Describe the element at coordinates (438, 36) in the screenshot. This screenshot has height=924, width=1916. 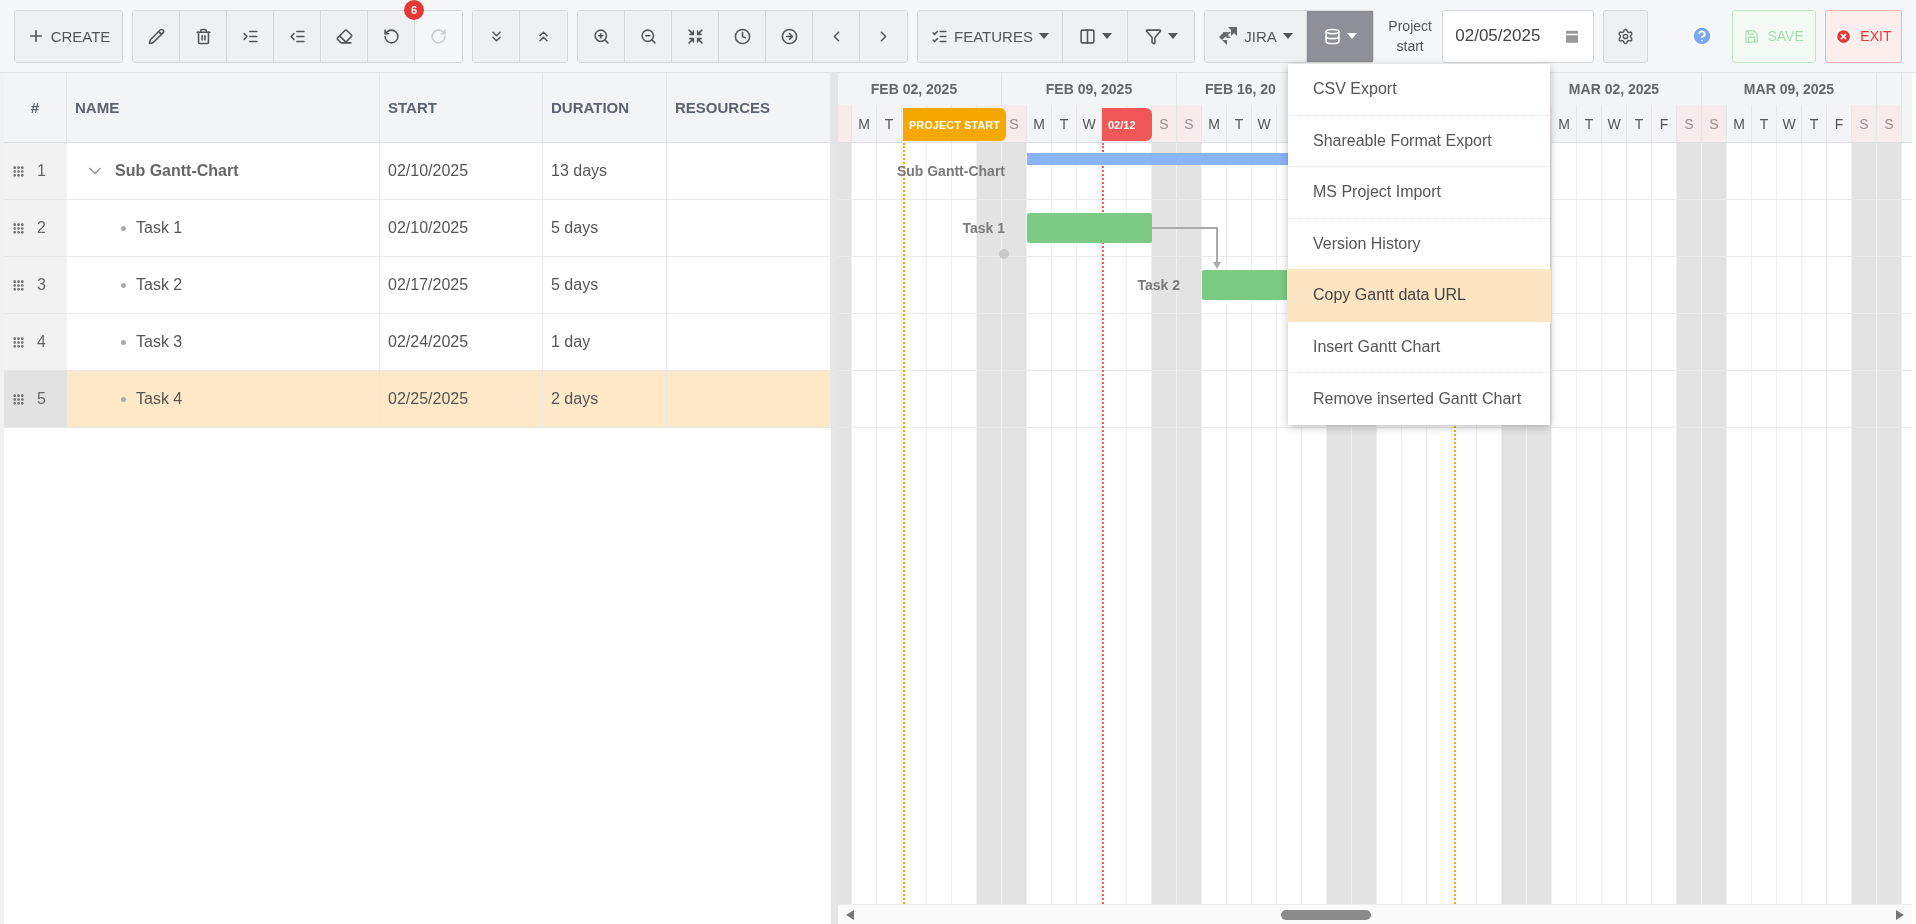
I see `redo-icon` at that location.